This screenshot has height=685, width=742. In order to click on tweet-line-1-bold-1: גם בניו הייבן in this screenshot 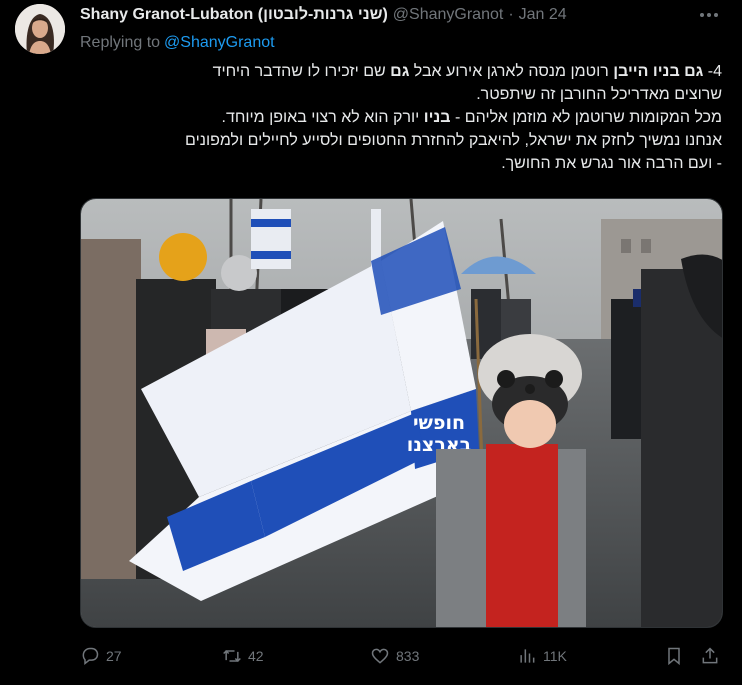, I will do `click(658, 71)`.